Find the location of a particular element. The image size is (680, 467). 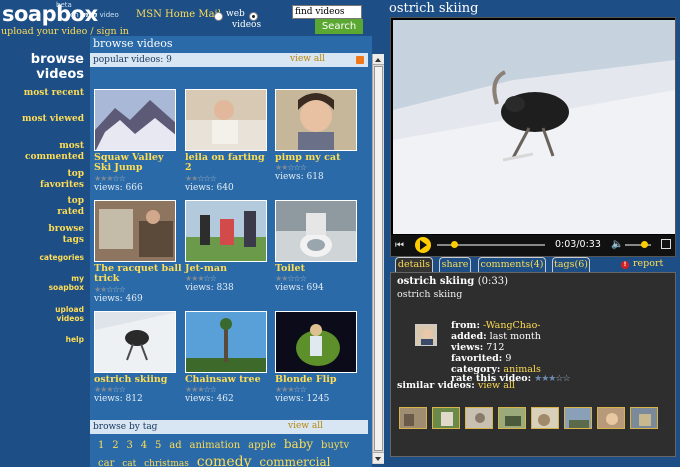

tab-tags: tags(6) is located at coordinates (571, 264).